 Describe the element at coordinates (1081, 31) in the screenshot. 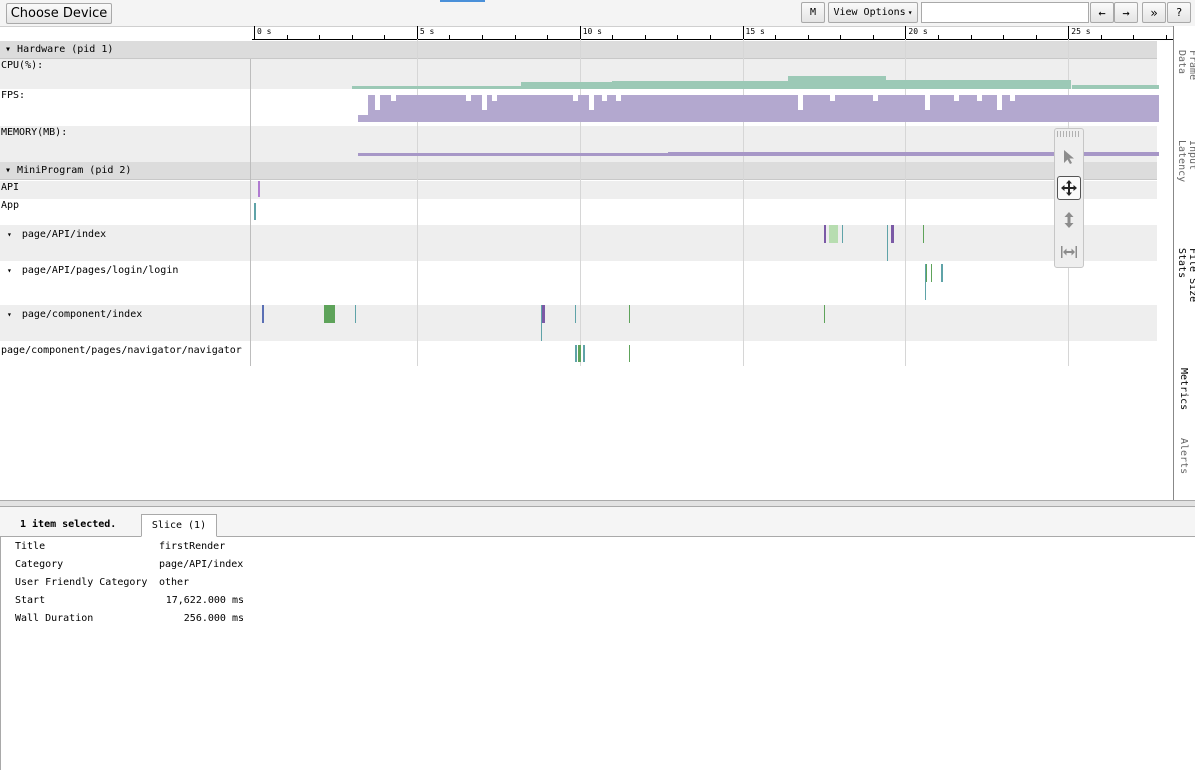

I see `ruler-tick-label: 25 s` at that location.